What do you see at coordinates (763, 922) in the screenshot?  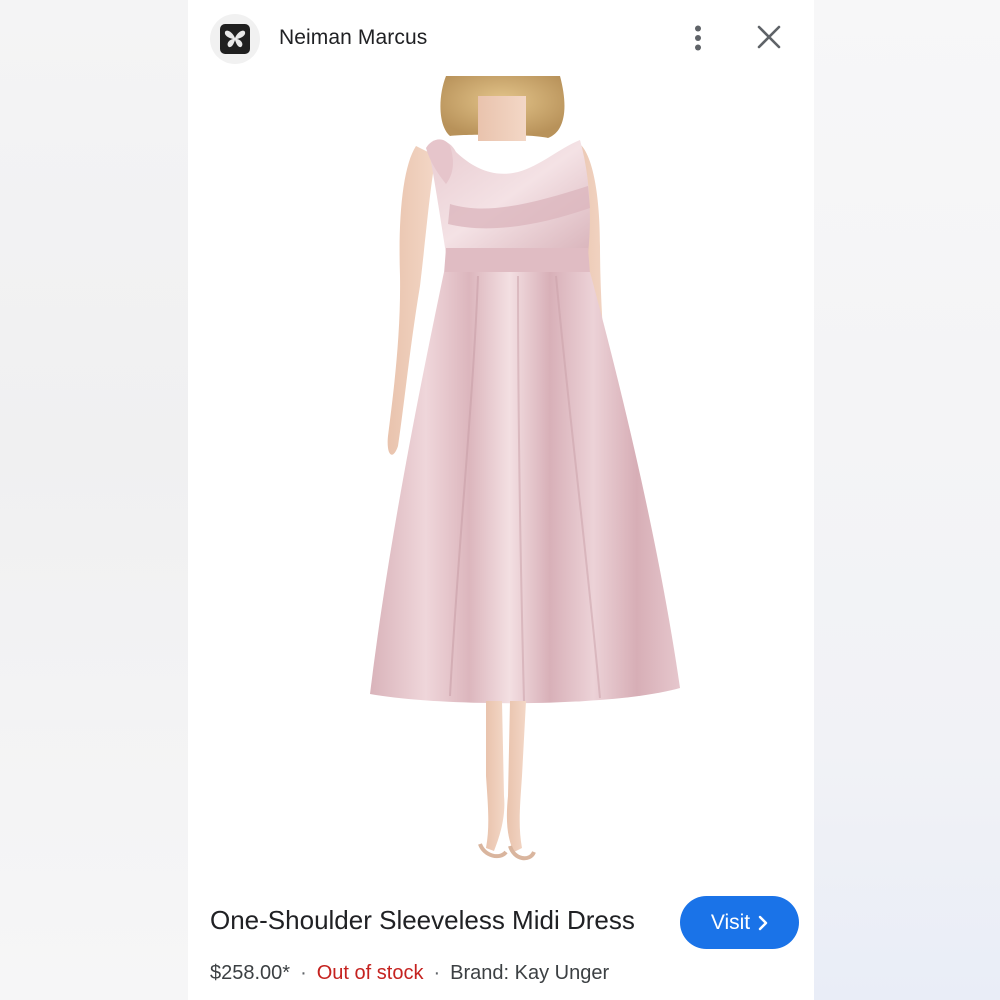 I see `chevron-right-icon` at bounding box center [763, 922].